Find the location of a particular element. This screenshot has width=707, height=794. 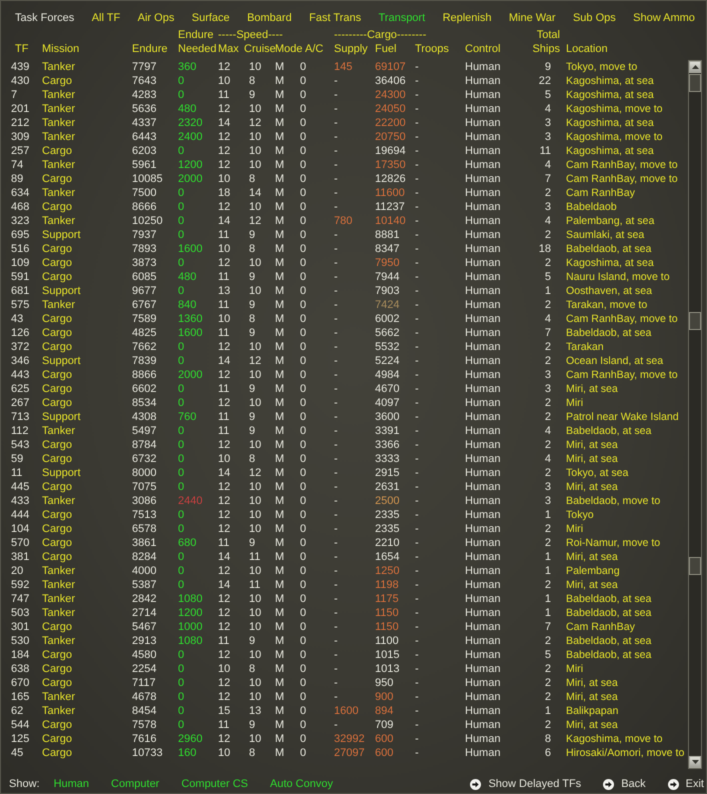

endurance-value: 3086 is located at coordinates (144, 501).